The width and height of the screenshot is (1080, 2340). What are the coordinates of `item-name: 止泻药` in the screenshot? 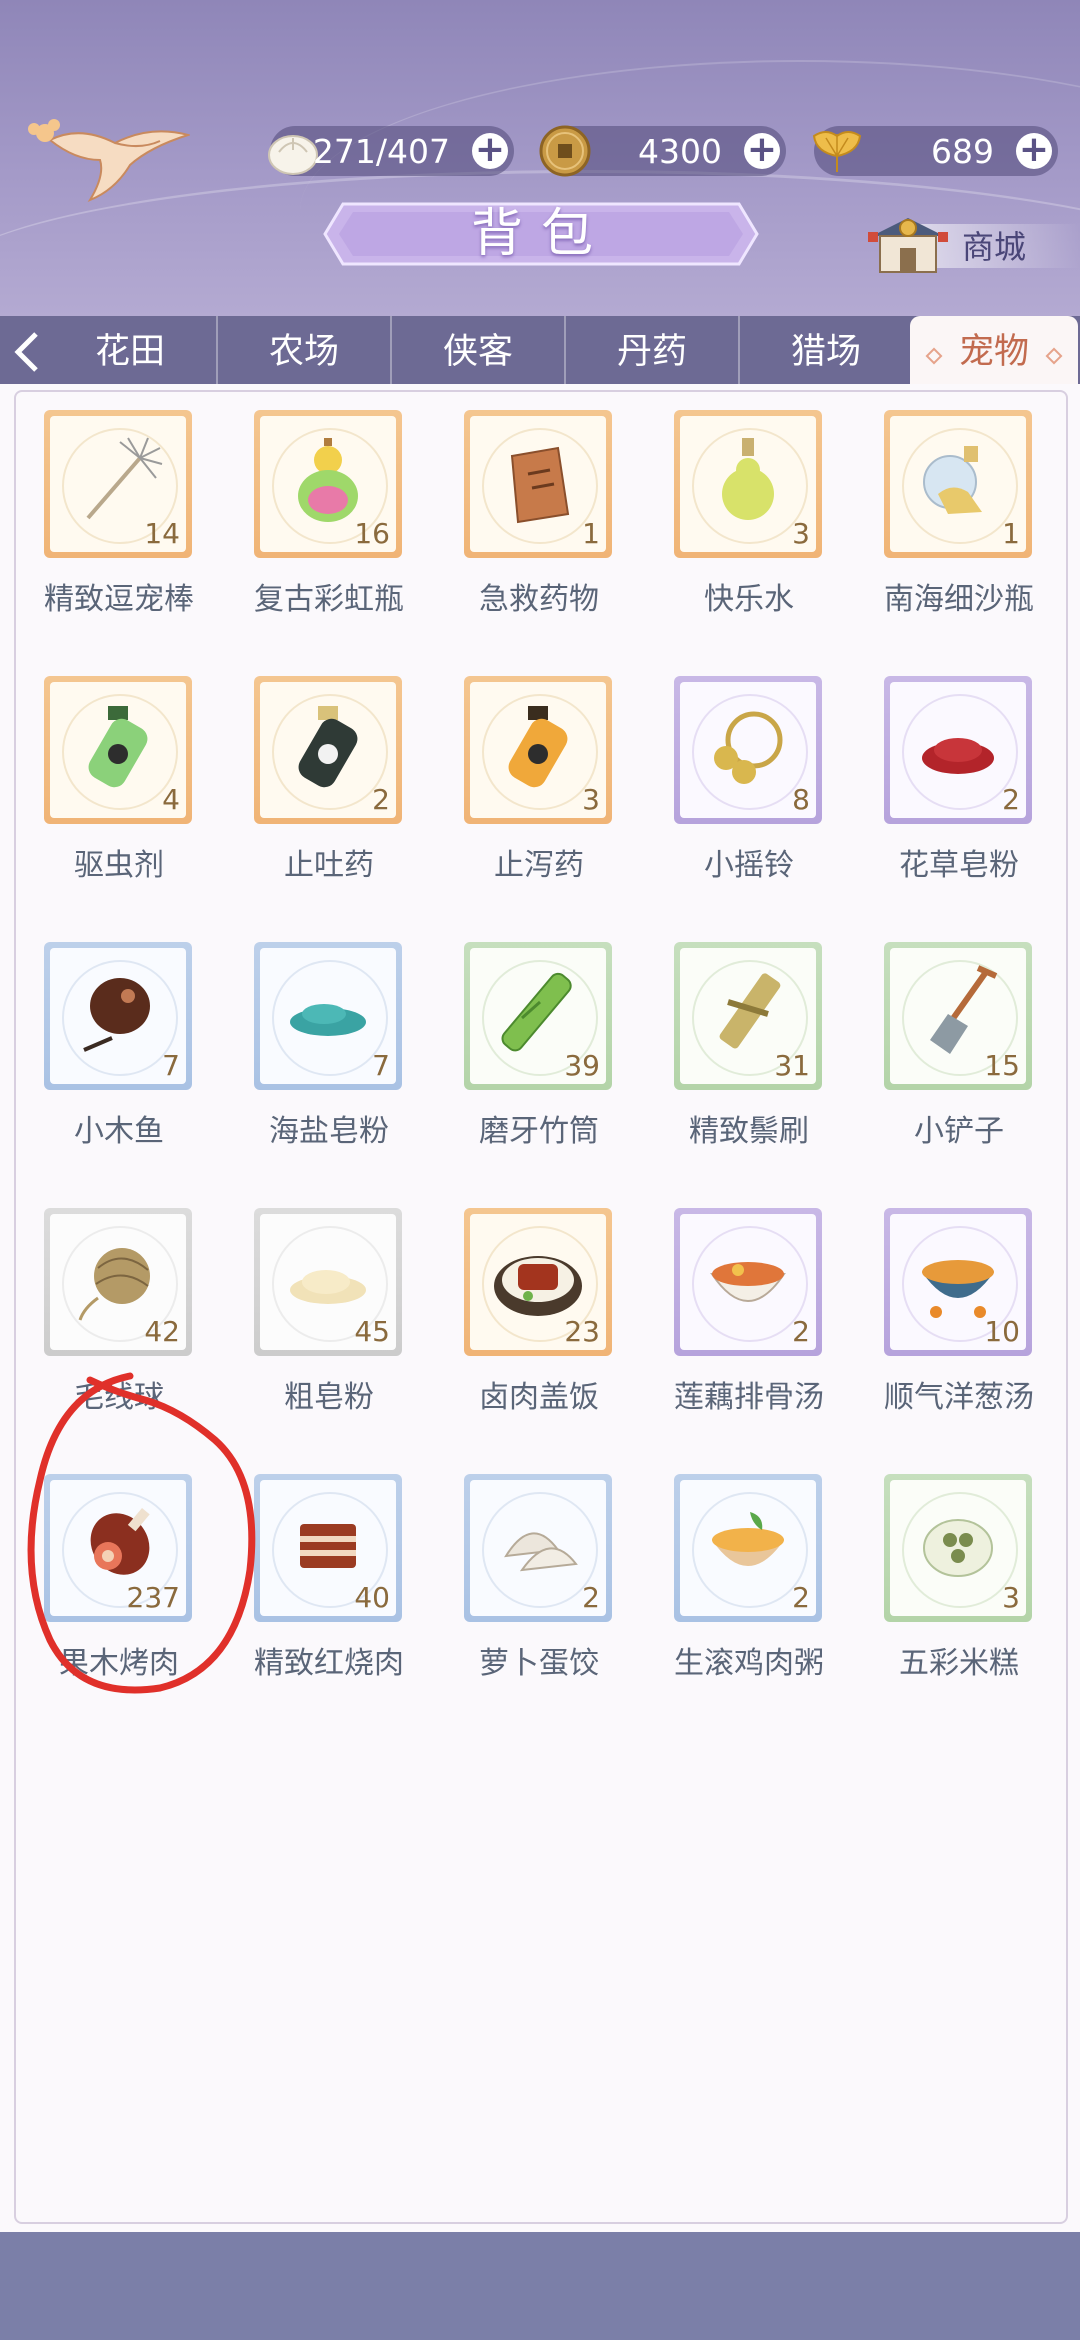 It's located at (539, 865).